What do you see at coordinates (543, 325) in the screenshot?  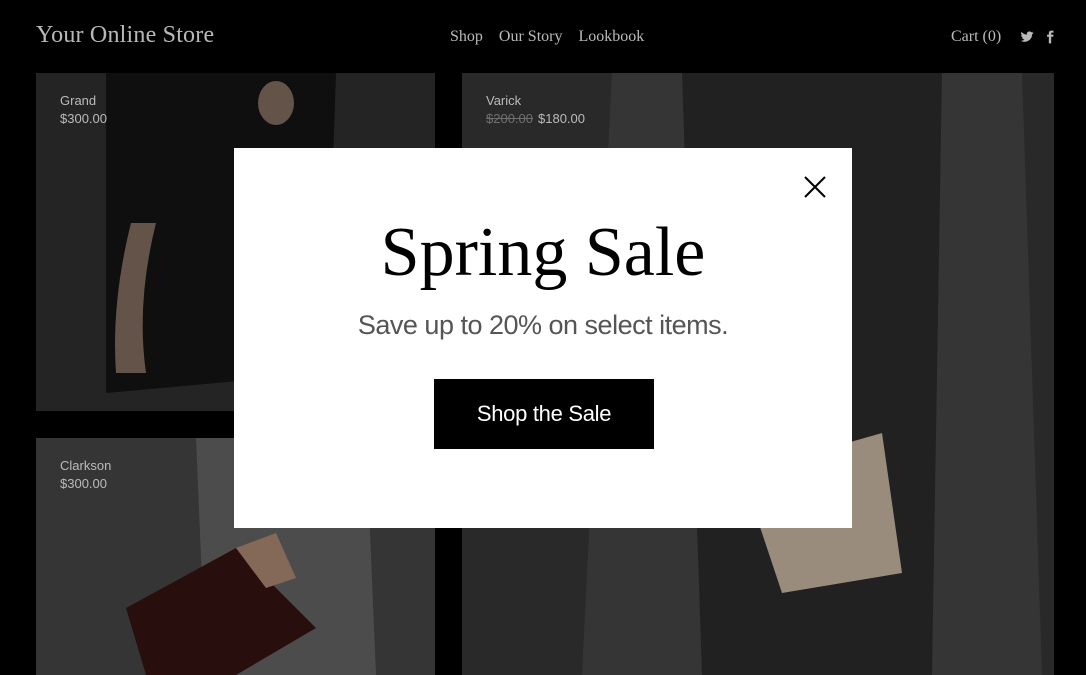 I see `popup-subtitle: Save up to 20% on select items.` at bounding box center [543, 325].